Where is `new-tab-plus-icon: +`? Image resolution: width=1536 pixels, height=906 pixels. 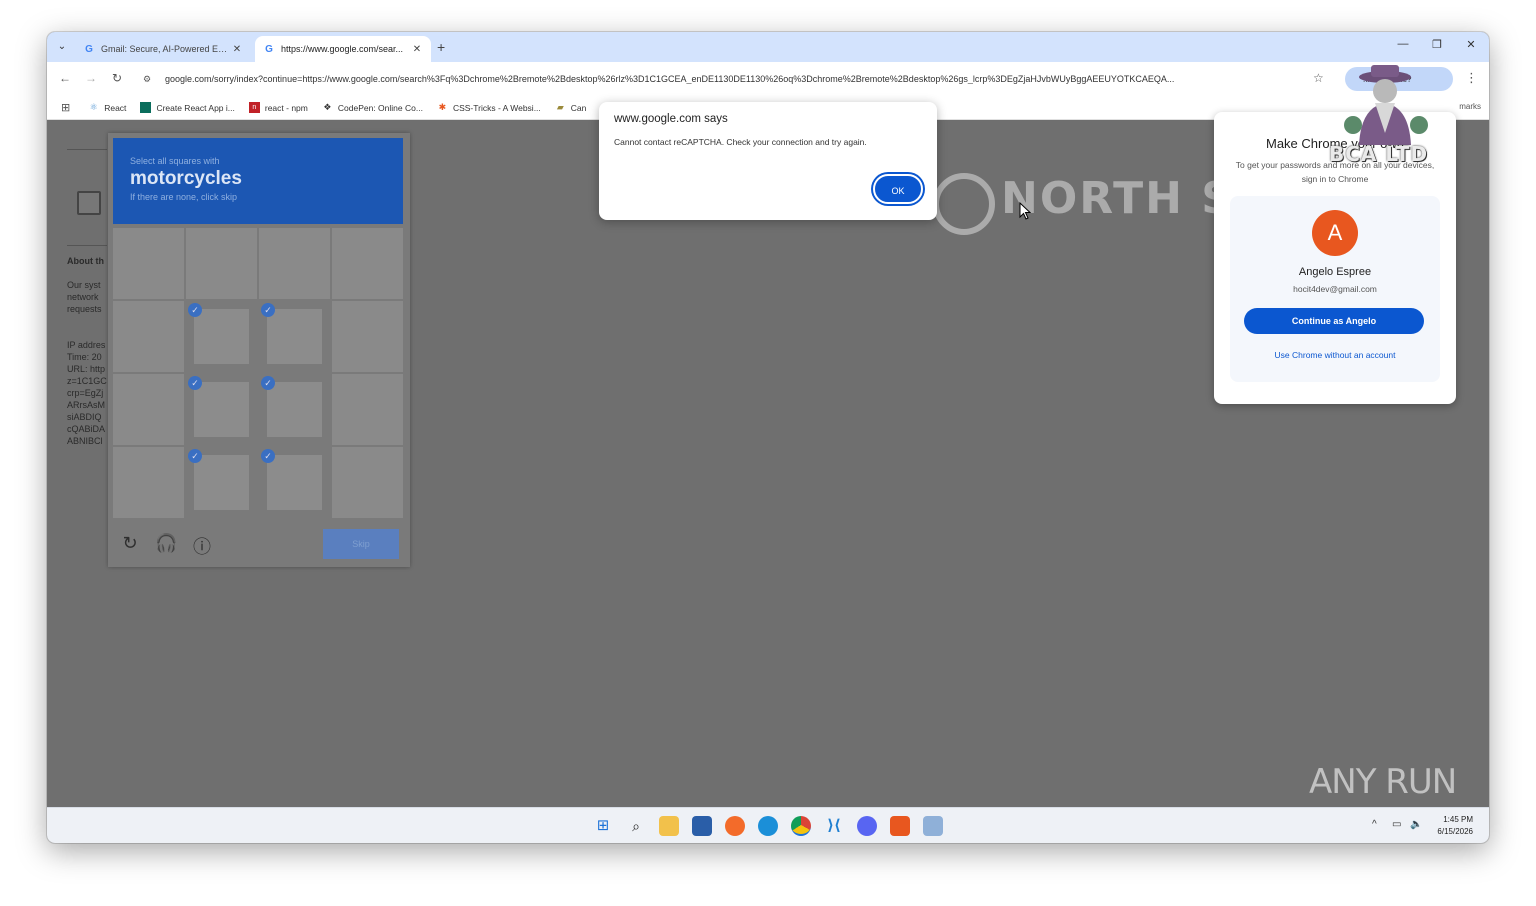 new-tab-plus-icon: + is located at coordinates (441, 47).